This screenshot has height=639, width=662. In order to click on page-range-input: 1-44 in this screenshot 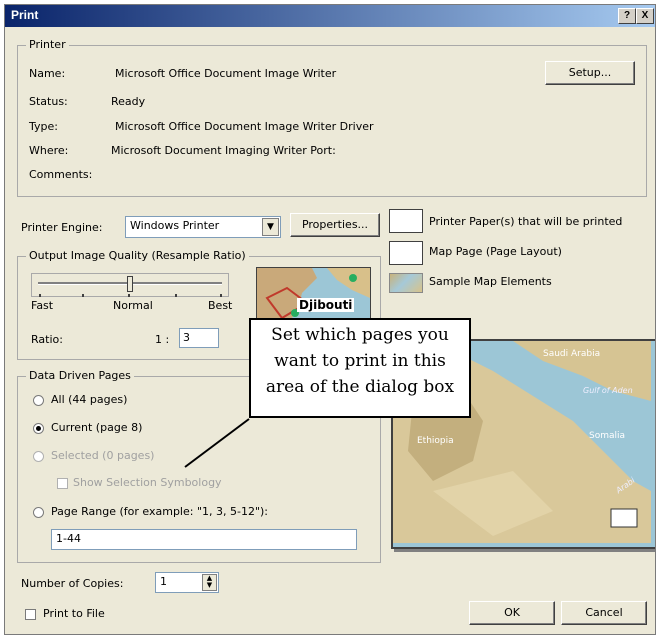, I will do `click(204, 539)`.